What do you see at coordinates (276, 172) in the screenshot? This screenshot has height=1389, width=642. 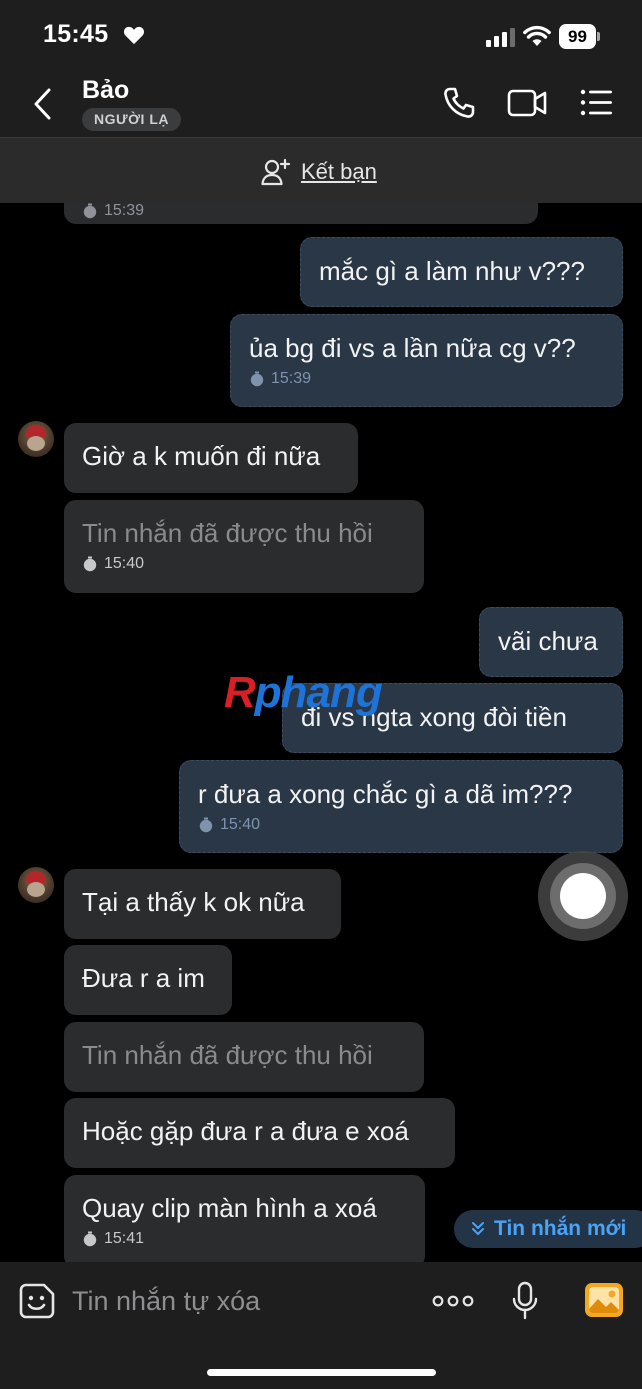 I see `add-user-icon` at bounding box center [276, 172].